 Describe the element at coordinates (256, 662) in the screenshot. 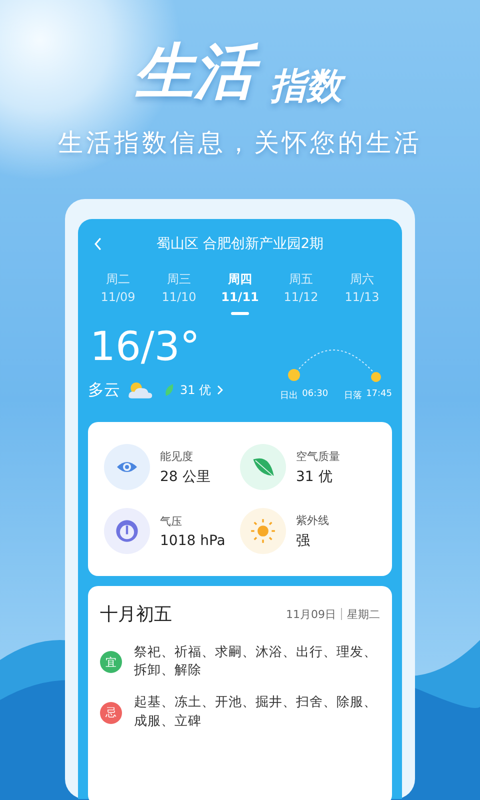

I see `almanac-text: 祭祀、祈福、求嗣、沐浴、出行、理发、拆卸、解除` at that location.